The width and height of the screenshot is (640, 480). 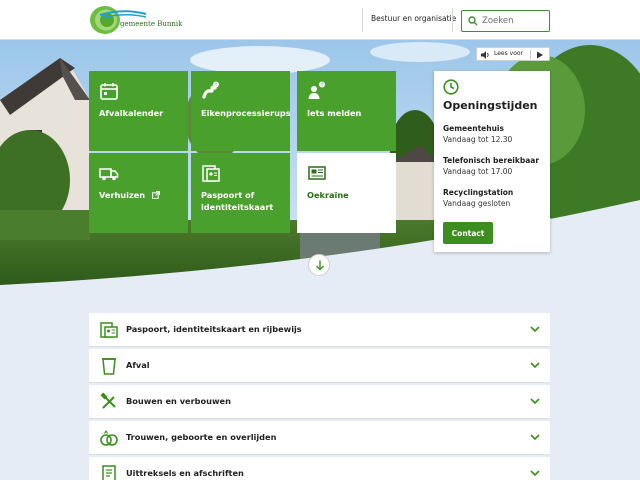 I want to click on tile-eikenprocessierups: ! Eikenprocessierups, so click(x=241, y=111).